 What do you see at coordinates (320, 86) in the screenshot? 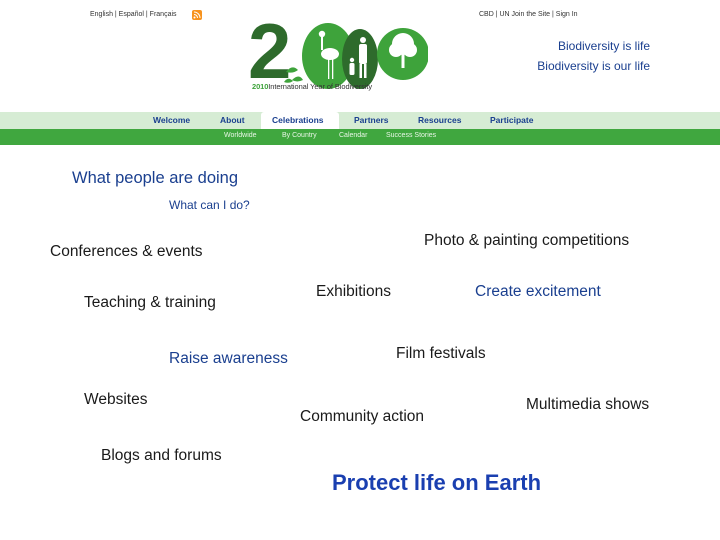
I see `logo-caption-text: International Year of Biodiversity` at bounding box center [320, 86].